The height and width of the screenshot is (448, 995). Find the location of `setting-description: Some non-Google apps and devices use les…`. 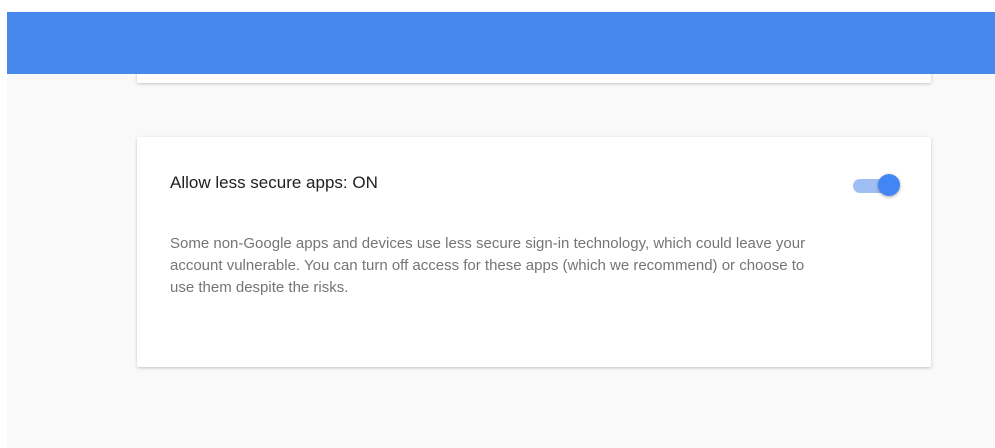

setting-description: Some non-Google apps and devices use les… is located at coordinates (488, 265).